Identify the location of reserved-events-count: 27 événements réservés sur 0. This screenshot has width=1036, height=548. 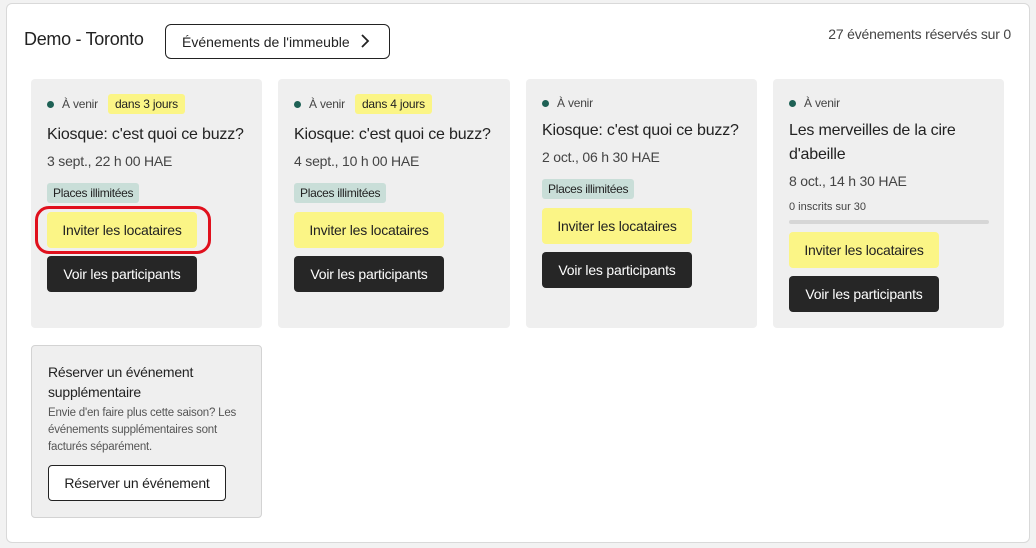
(919, 34).